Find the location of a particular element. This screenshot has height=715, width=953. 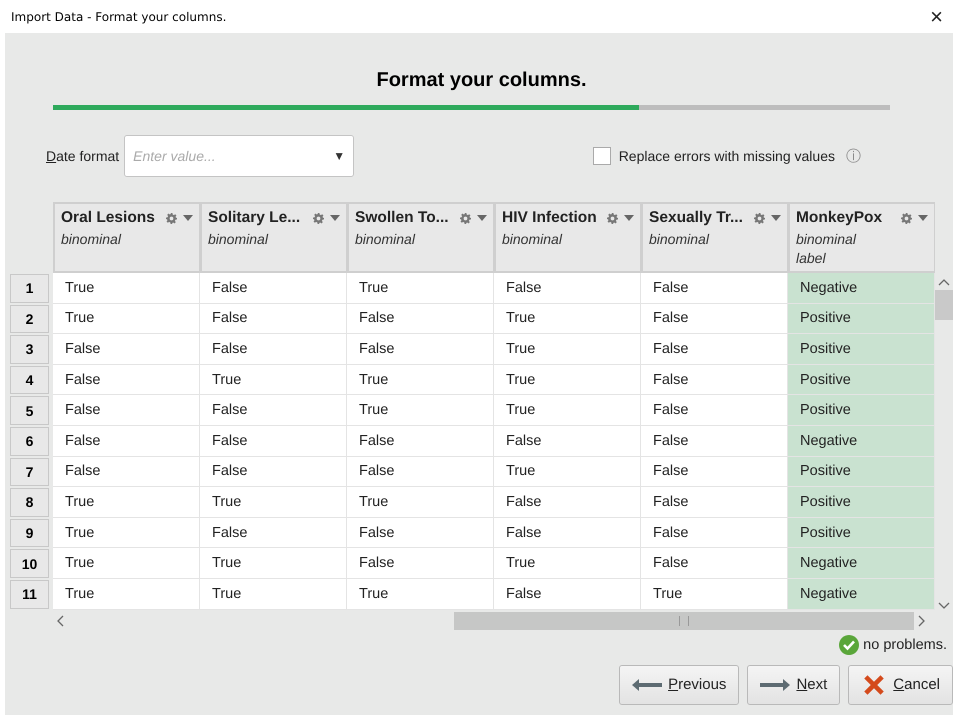

row-number: 4 is located at coordinates (29, 380).